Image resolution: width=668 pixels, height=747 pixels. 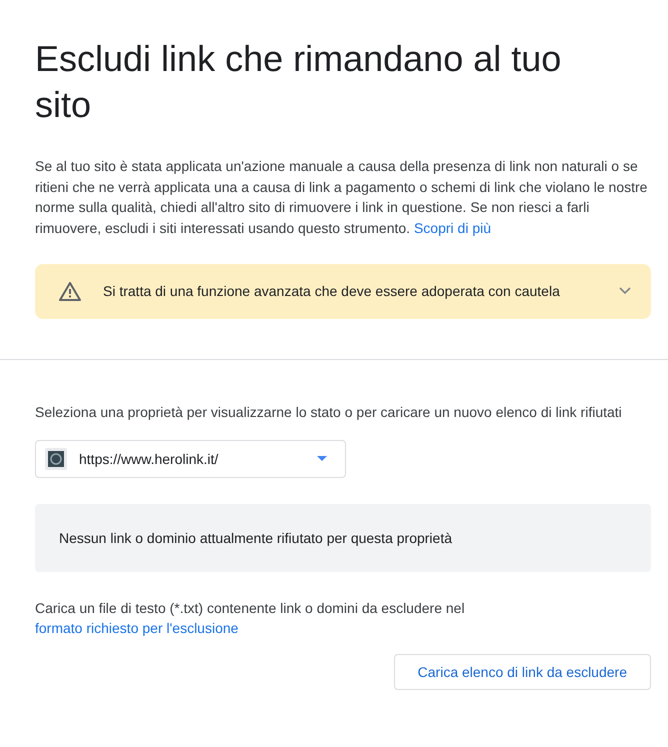 I want to click on dropdown-arrow-icon, so click(x=322, y=458).